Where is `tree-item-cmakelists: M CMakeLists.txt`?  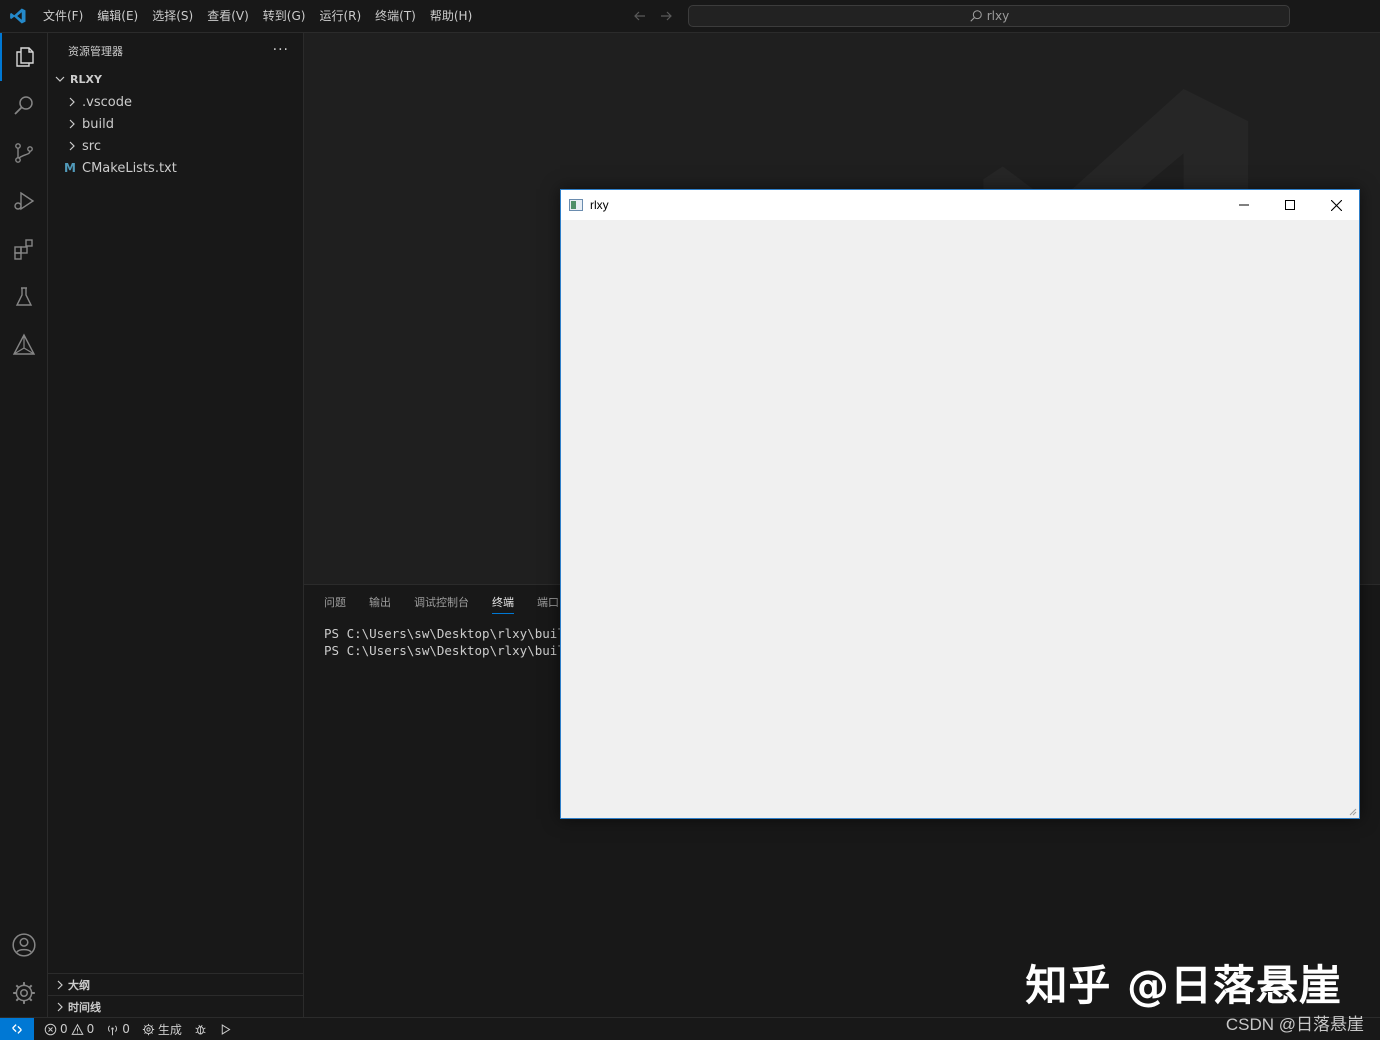 tree-item-cmakelists: M CMakeLists.txt is located at coordinates (182, 168).